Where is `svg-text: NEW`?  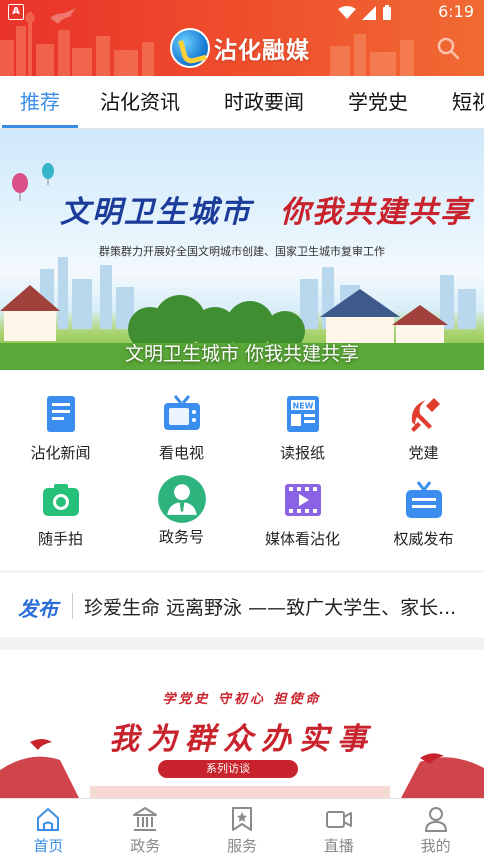 svg-text: NEW is located at coordinates (302, 406).